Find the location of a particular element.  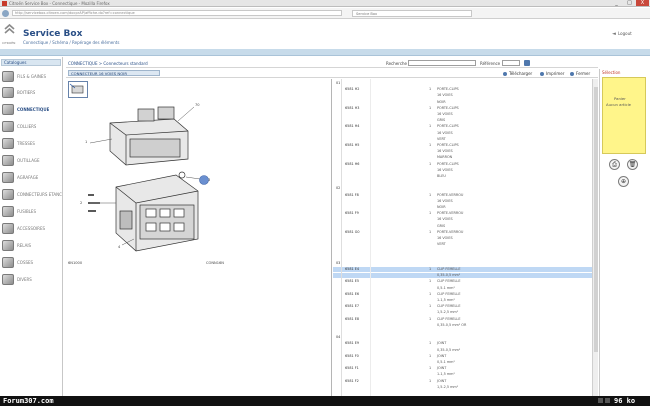

table-row: 6581 E7 1 CLIP FEMELLE is located at coordinates (463, 306).